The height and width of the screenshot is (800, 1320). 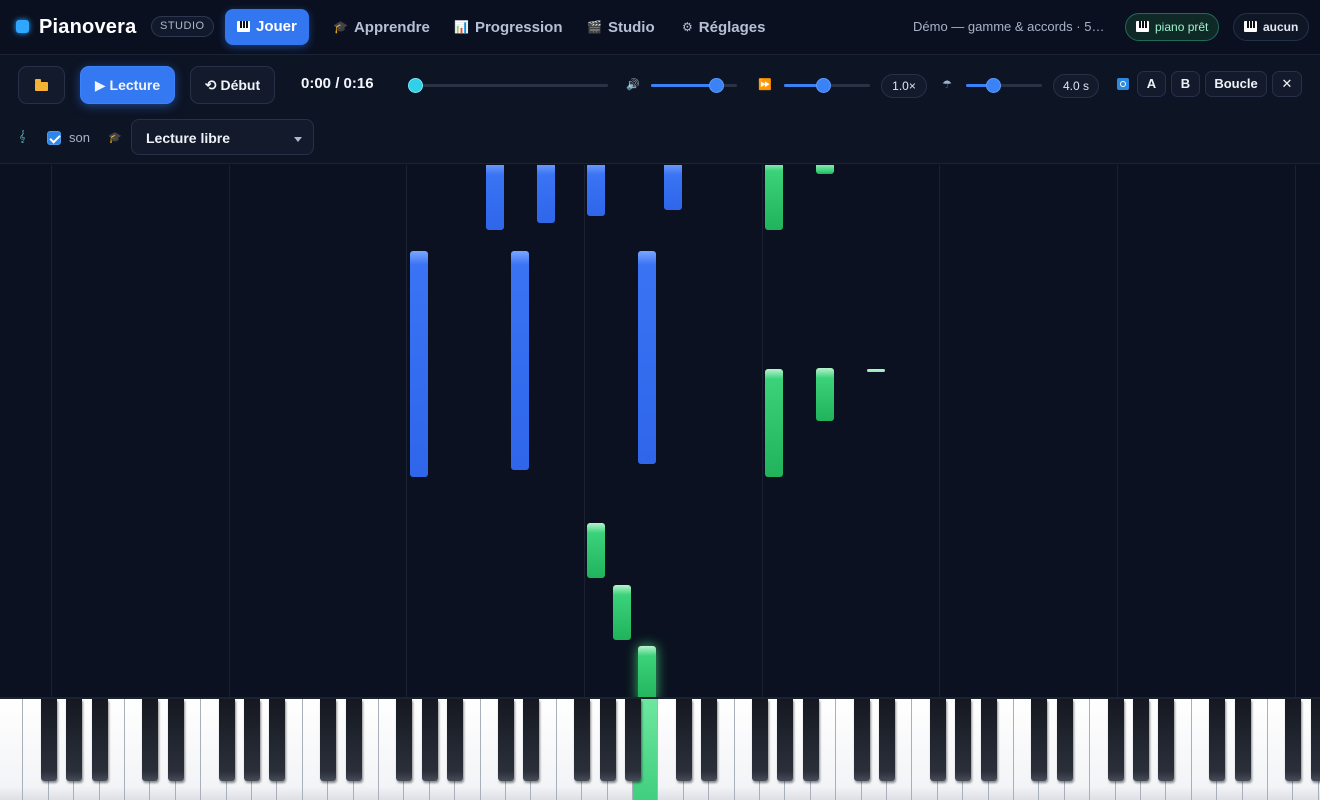 What do you see at coordinates (1287, 84) in the screenshot?
I see `clear-loop-button: ✕` at bounding box center [1287, 84].